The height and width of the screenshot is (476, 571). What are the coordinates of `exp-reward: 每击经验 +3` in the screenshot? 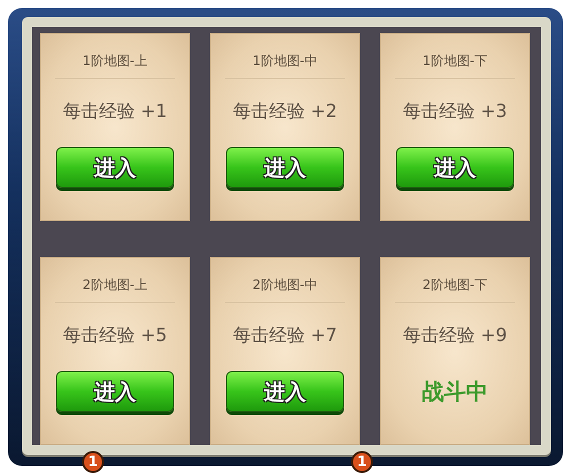 It's located at (455, 111).